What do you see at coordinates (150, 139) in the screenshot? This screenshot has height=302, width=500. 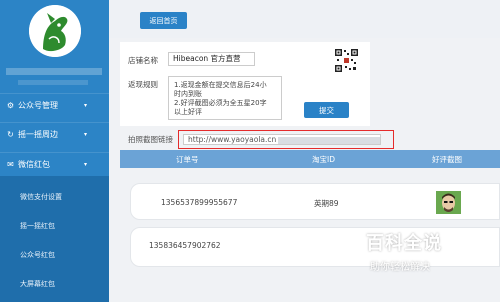 I see `screenshot-link-label: 拍照截图链接` at bounding box center [150, 139].